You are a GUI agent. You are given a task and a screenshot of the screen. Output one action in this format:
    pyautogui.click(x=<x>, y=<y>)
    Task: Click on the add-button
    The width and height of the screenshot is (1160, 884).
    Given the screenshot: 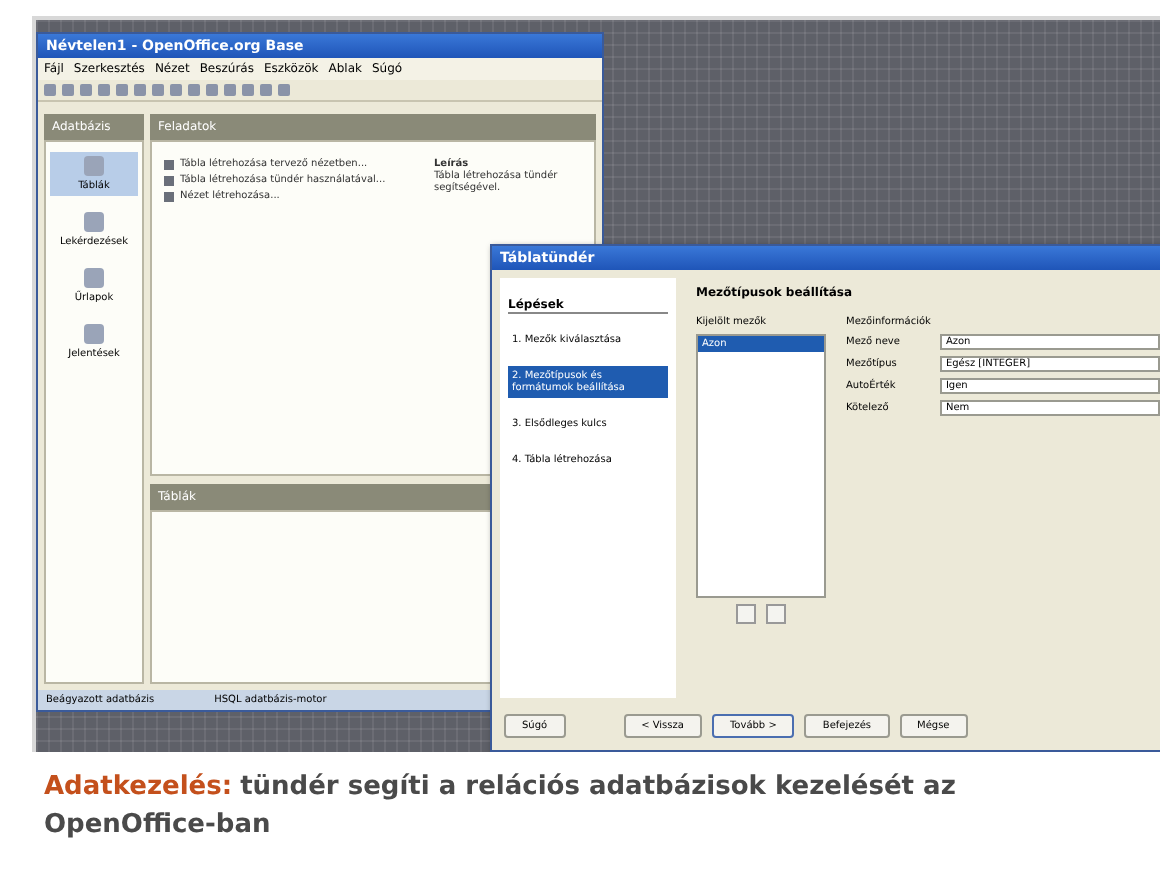 What is the action you would take?
    pyautogui.click(x=776, y=614)
    